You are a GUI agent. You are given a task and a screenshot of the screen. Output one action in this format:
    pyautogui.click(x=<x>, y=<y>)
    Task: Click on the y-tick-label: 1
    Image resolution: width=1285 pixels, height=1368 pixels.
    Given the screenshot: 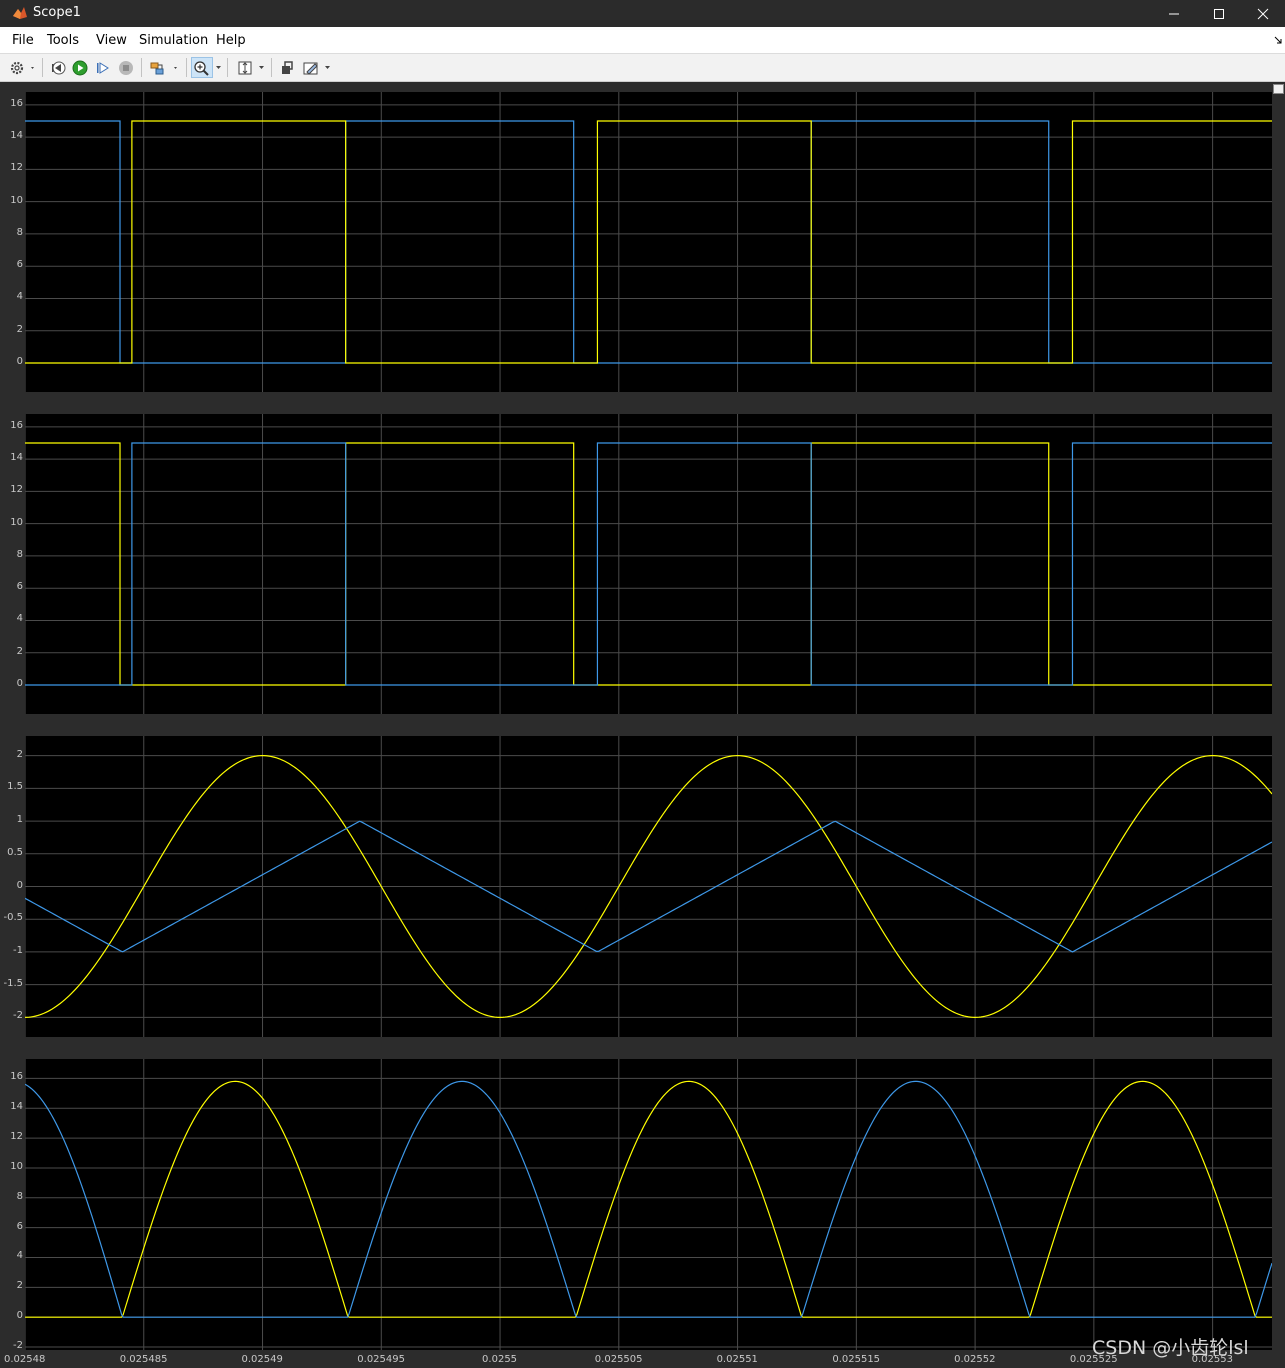 What is the action you would take?
    pyautogui.click(x=19, y=820)
    